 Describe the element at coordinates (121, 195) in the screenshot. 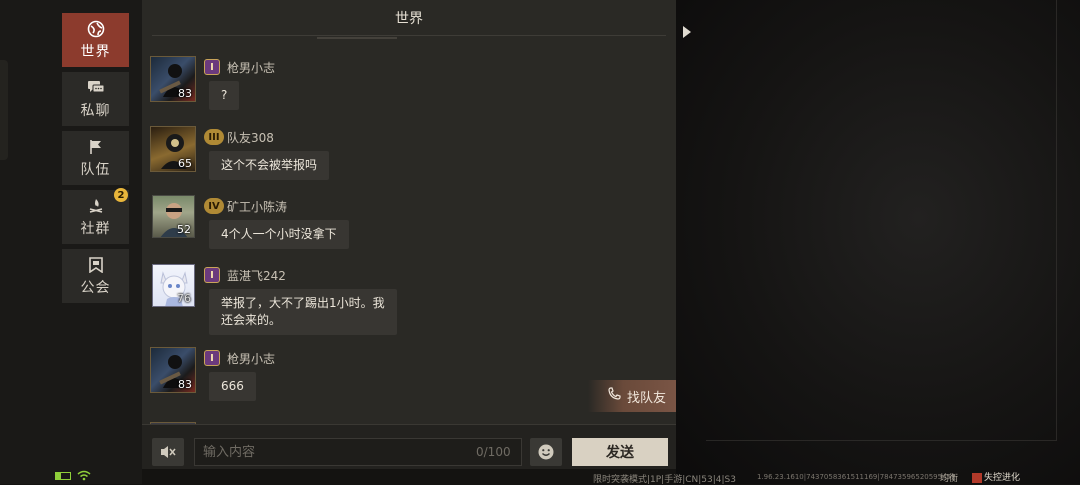

I see `community-badge: 2` at that location.